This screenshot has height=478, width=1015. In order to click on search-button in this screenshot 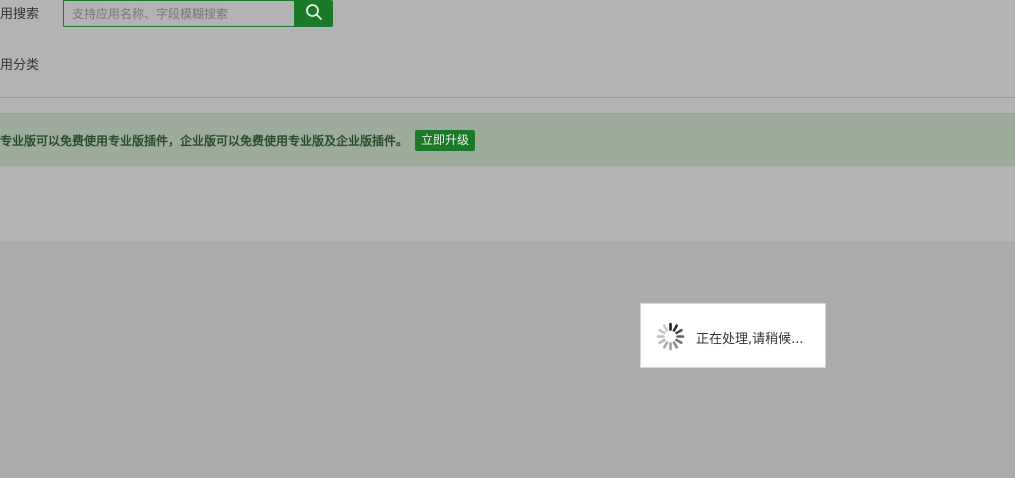, I will do `click(313, 13)`.